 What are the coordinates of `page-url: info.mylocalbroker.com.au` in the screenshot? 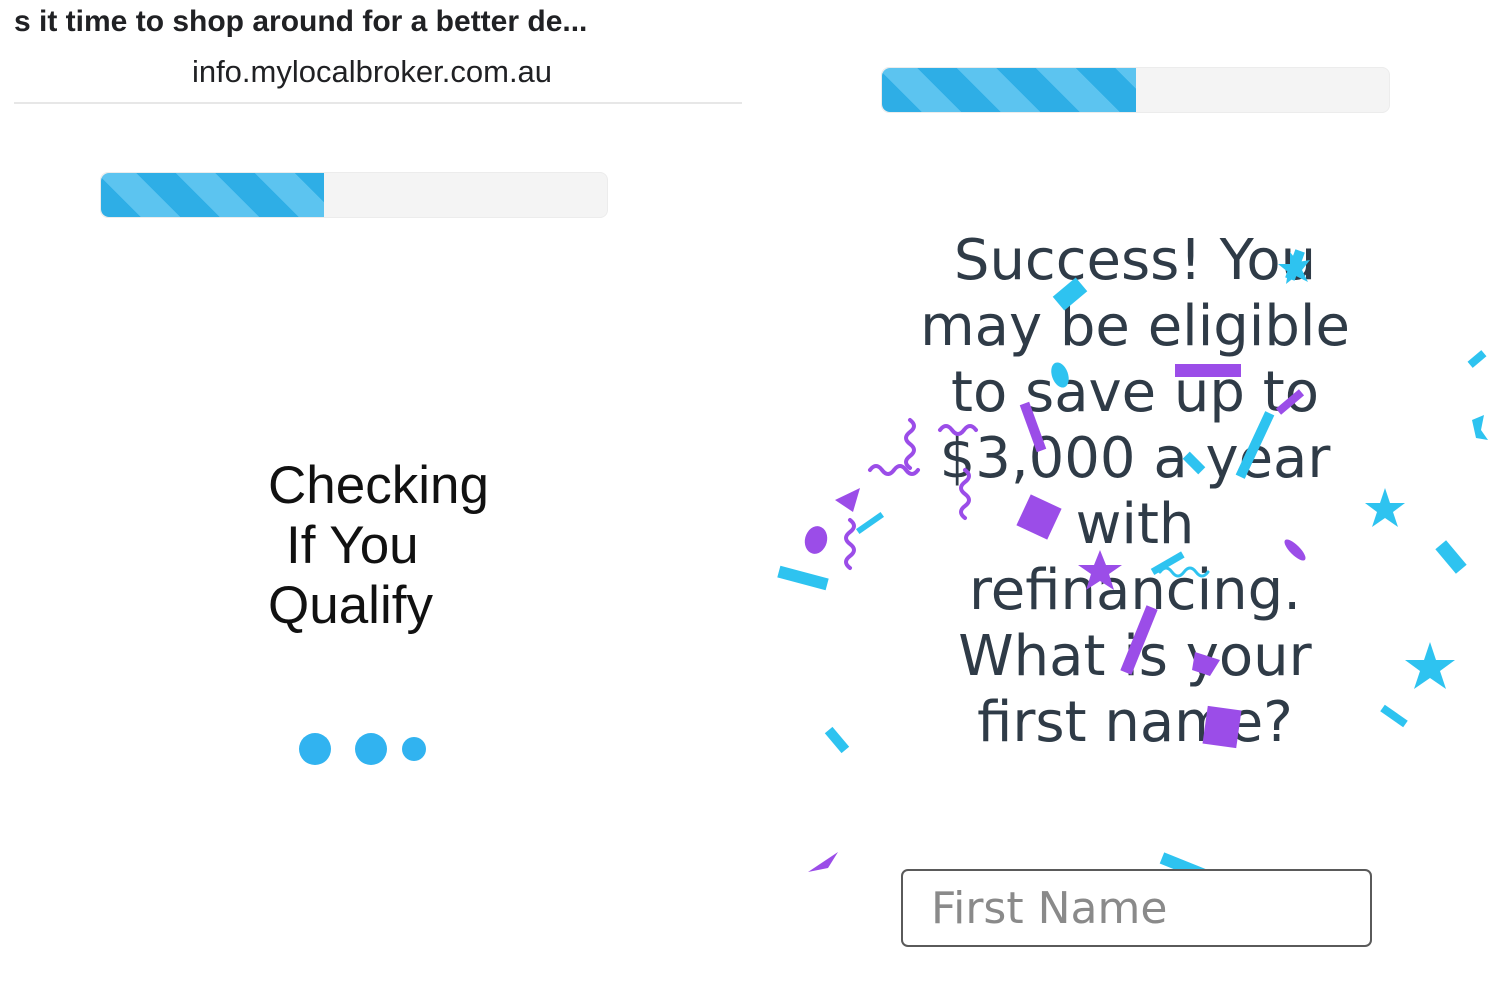 It's located at (372, 71).